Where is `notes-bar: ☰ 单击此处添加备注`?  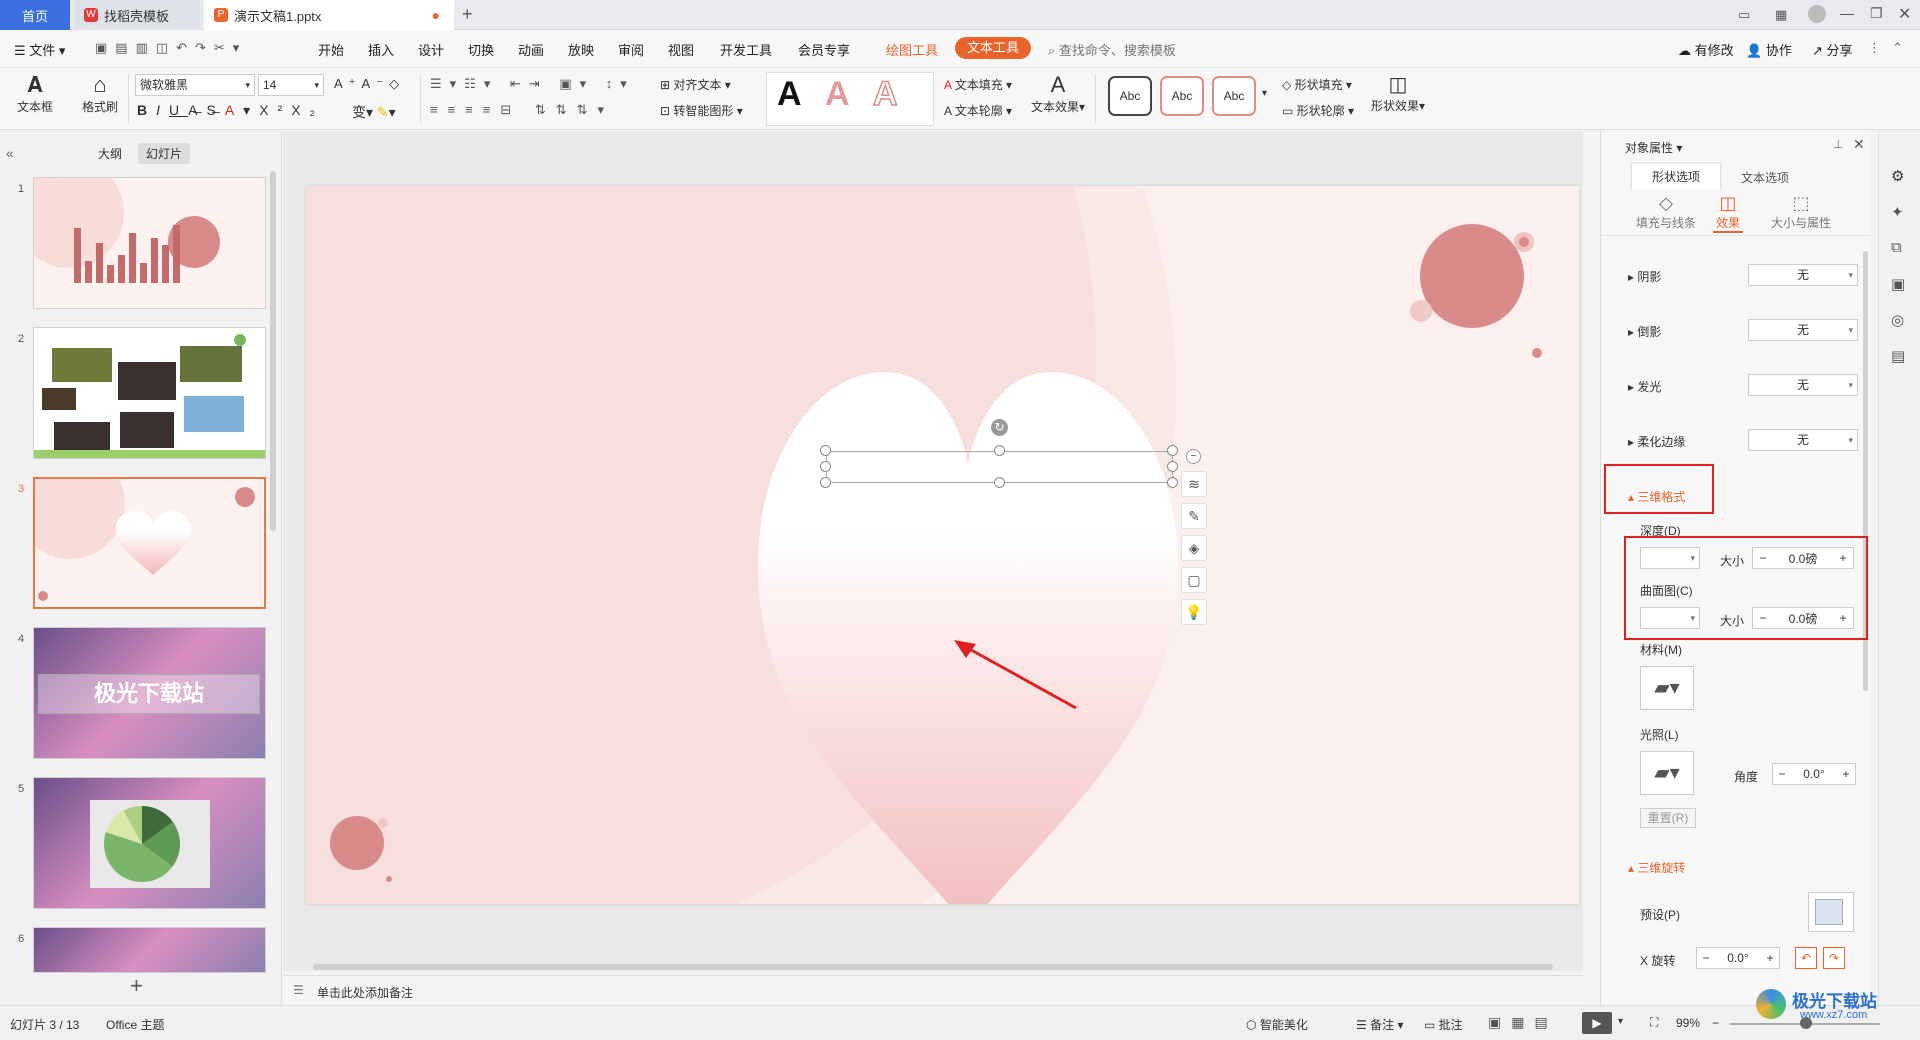 notes-bar: ☰ 单击此处添加备注 is located at coordinates (933, 990).